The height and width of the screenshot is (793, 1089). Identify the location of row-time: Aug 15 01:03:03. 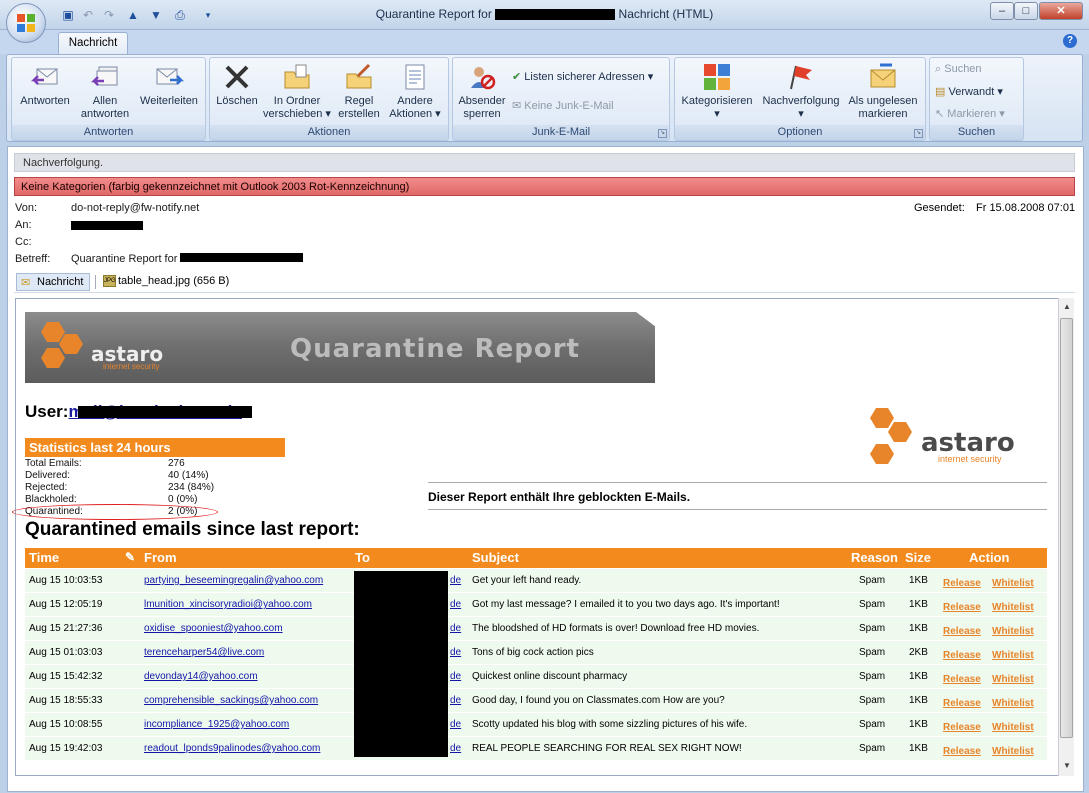
(66, 652).